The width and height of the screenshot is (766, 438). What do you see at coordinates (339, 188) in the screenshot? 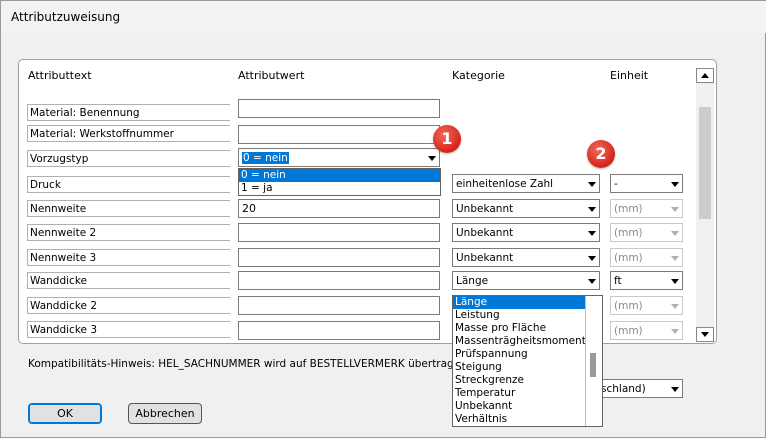
I see `dropdown-option: 1 = ja` at bounding box center [339, 188].